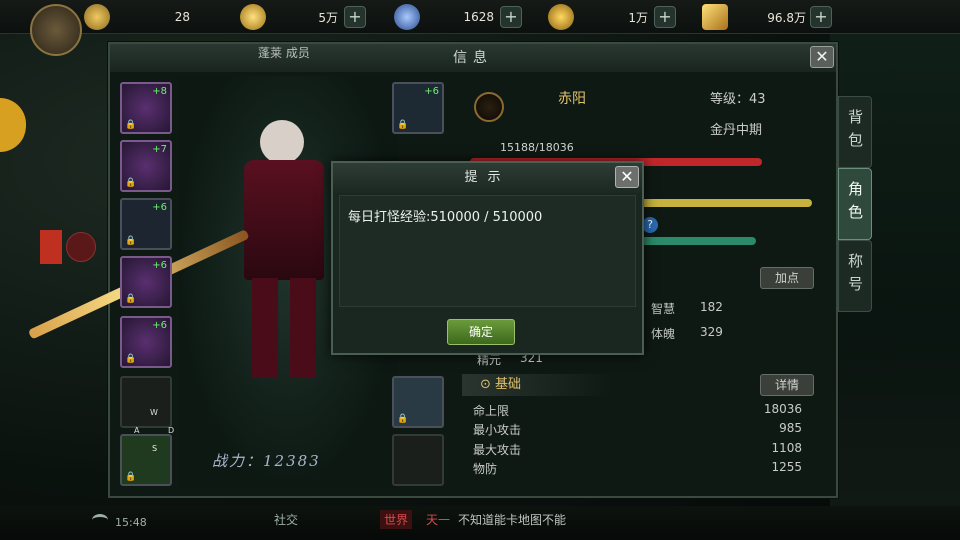  What do you see at coordinates (711, 332) in the screenshot?
I see `attr-physique-value: 329` at bounding box center [711, 332].